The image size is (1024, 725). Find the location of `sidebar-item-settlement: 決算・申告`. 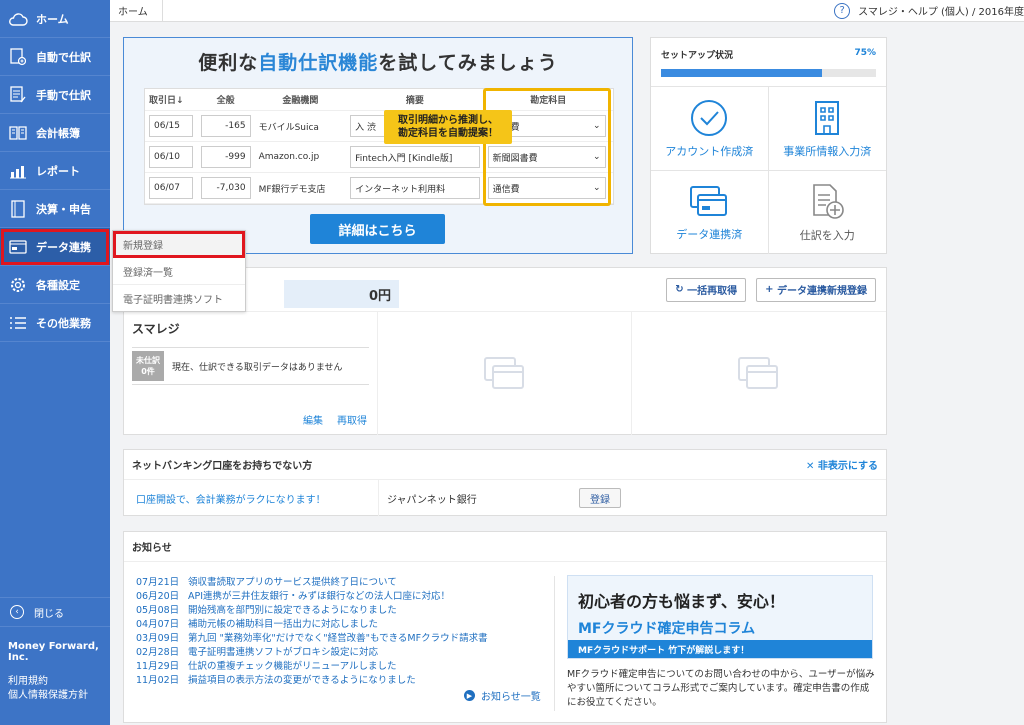

sidebar-item-settlement: 決算・申告 is located at coordinates (55, 209).